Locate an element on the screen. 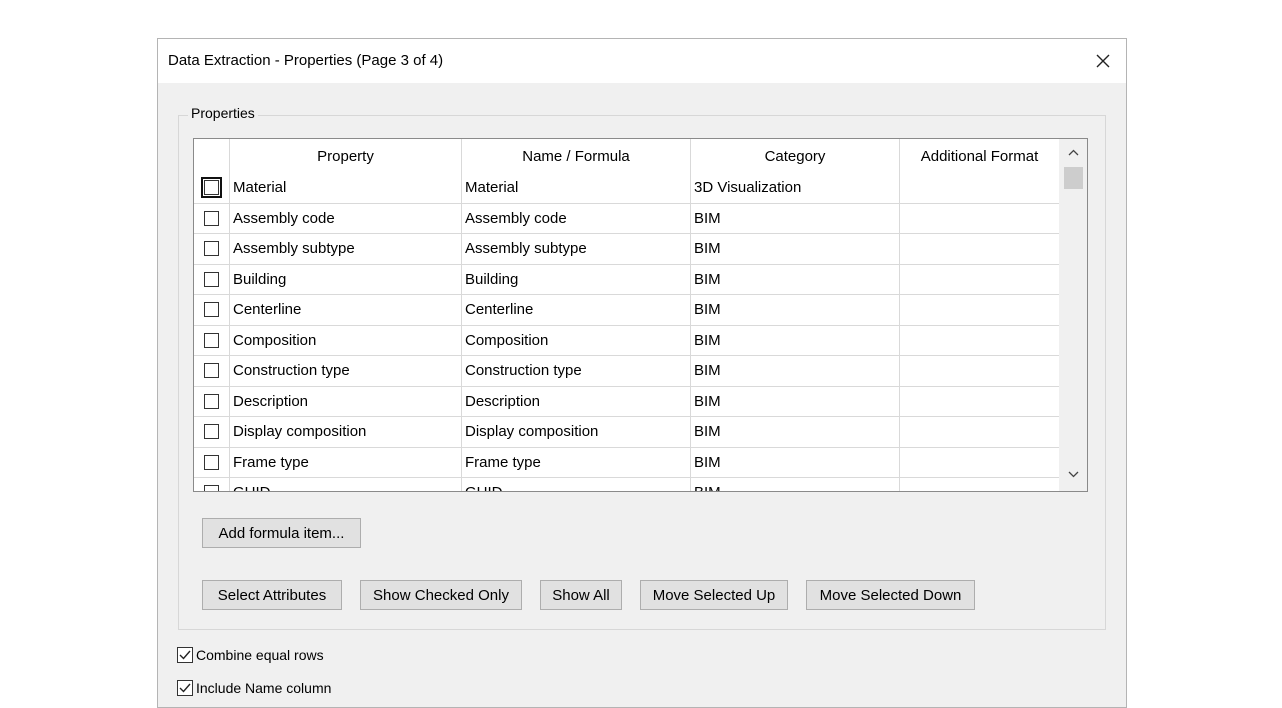 The height and width of the screenshot is (708, 1282). table-row: Assembly subtype Assembly subtype BIM is located at coordinates (627, 249).